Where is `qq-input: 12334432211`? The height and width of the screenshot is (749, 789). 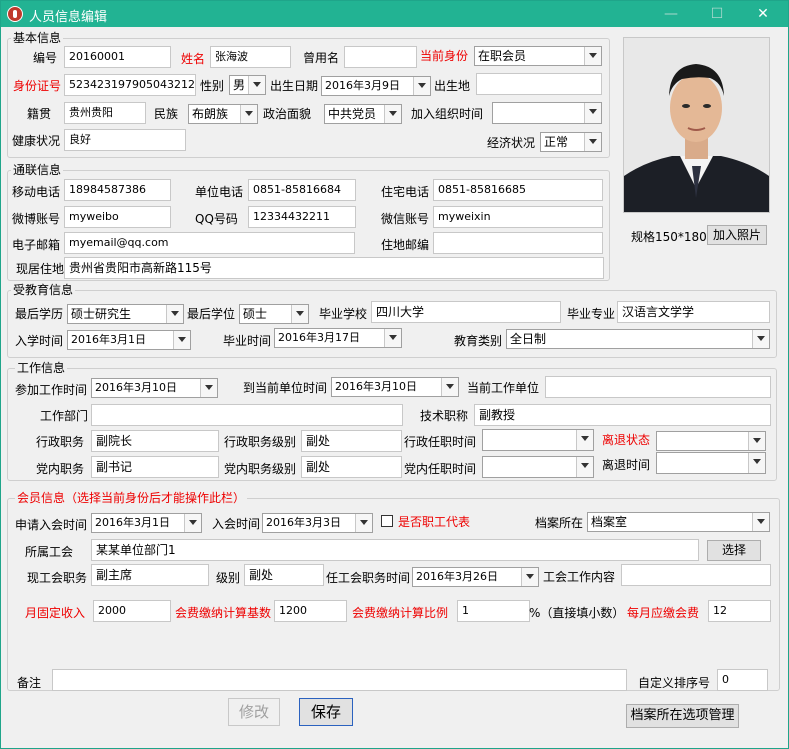
qq-input: 12334432211 is located at coordinates (302, 217).